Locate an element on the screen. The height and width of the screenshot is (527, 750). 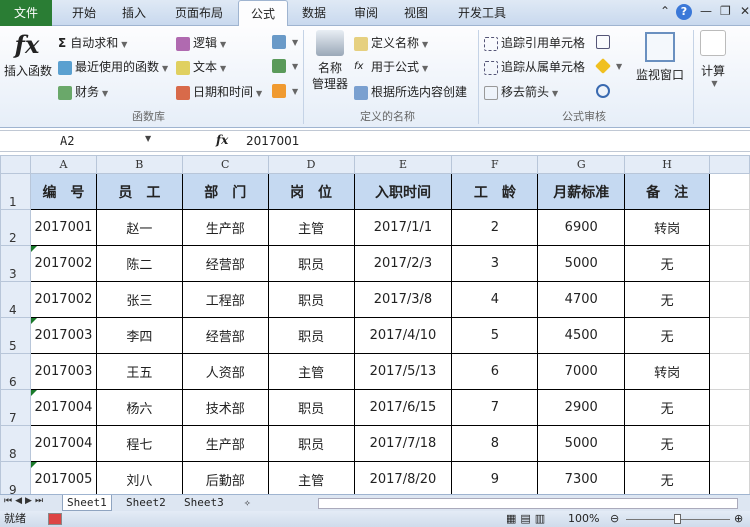
cell: 李四 is located at coordinates (139, 335).